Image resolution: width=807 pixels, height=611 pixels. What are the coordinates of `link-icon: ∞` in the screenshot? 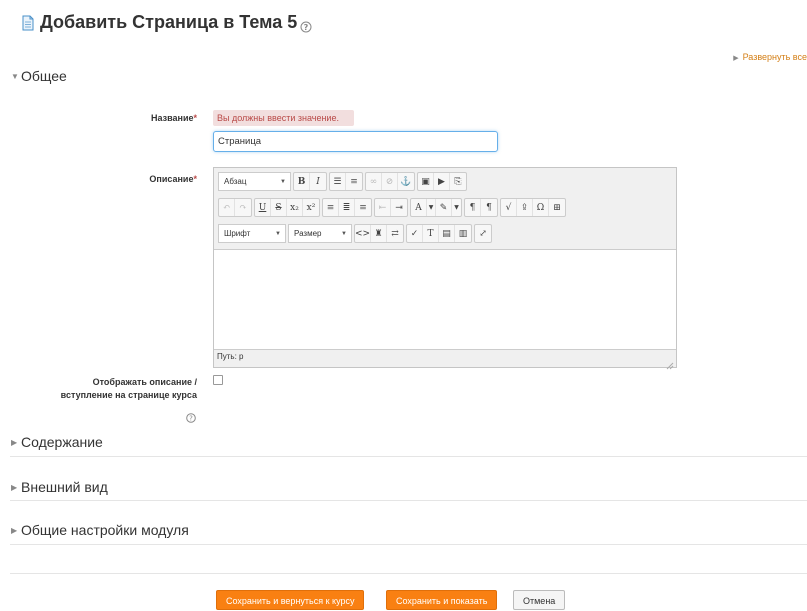 It's located at (374, 181).